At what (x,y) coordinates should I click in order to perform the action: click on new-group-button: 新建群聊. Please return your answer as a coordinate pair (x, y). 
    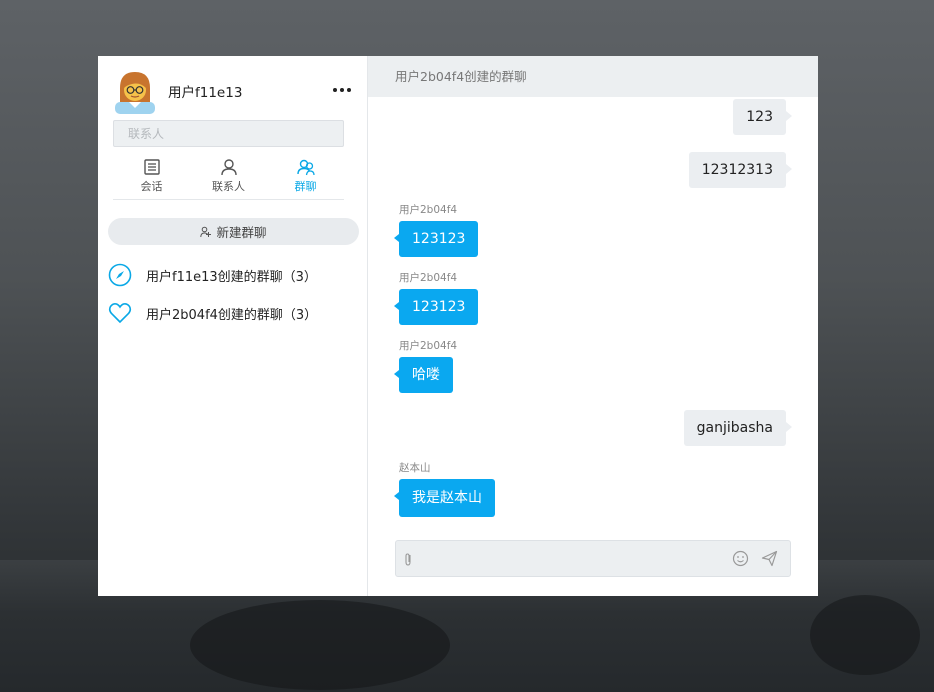
    Looking at the image, I should click on (233, 231).